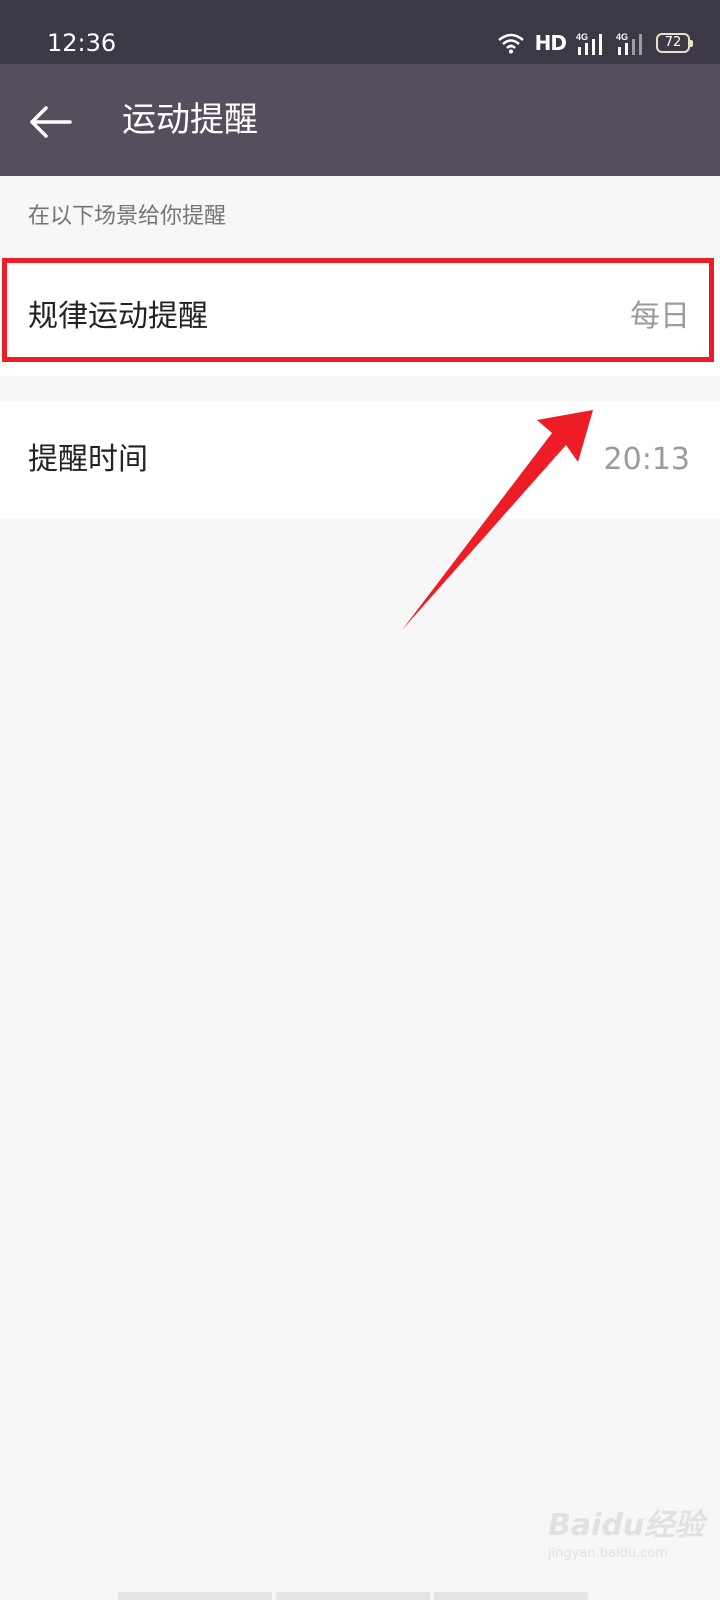 The width and height of the screenshot is (720, 1600). I want to click on wifi-icon, so click(510, 43).